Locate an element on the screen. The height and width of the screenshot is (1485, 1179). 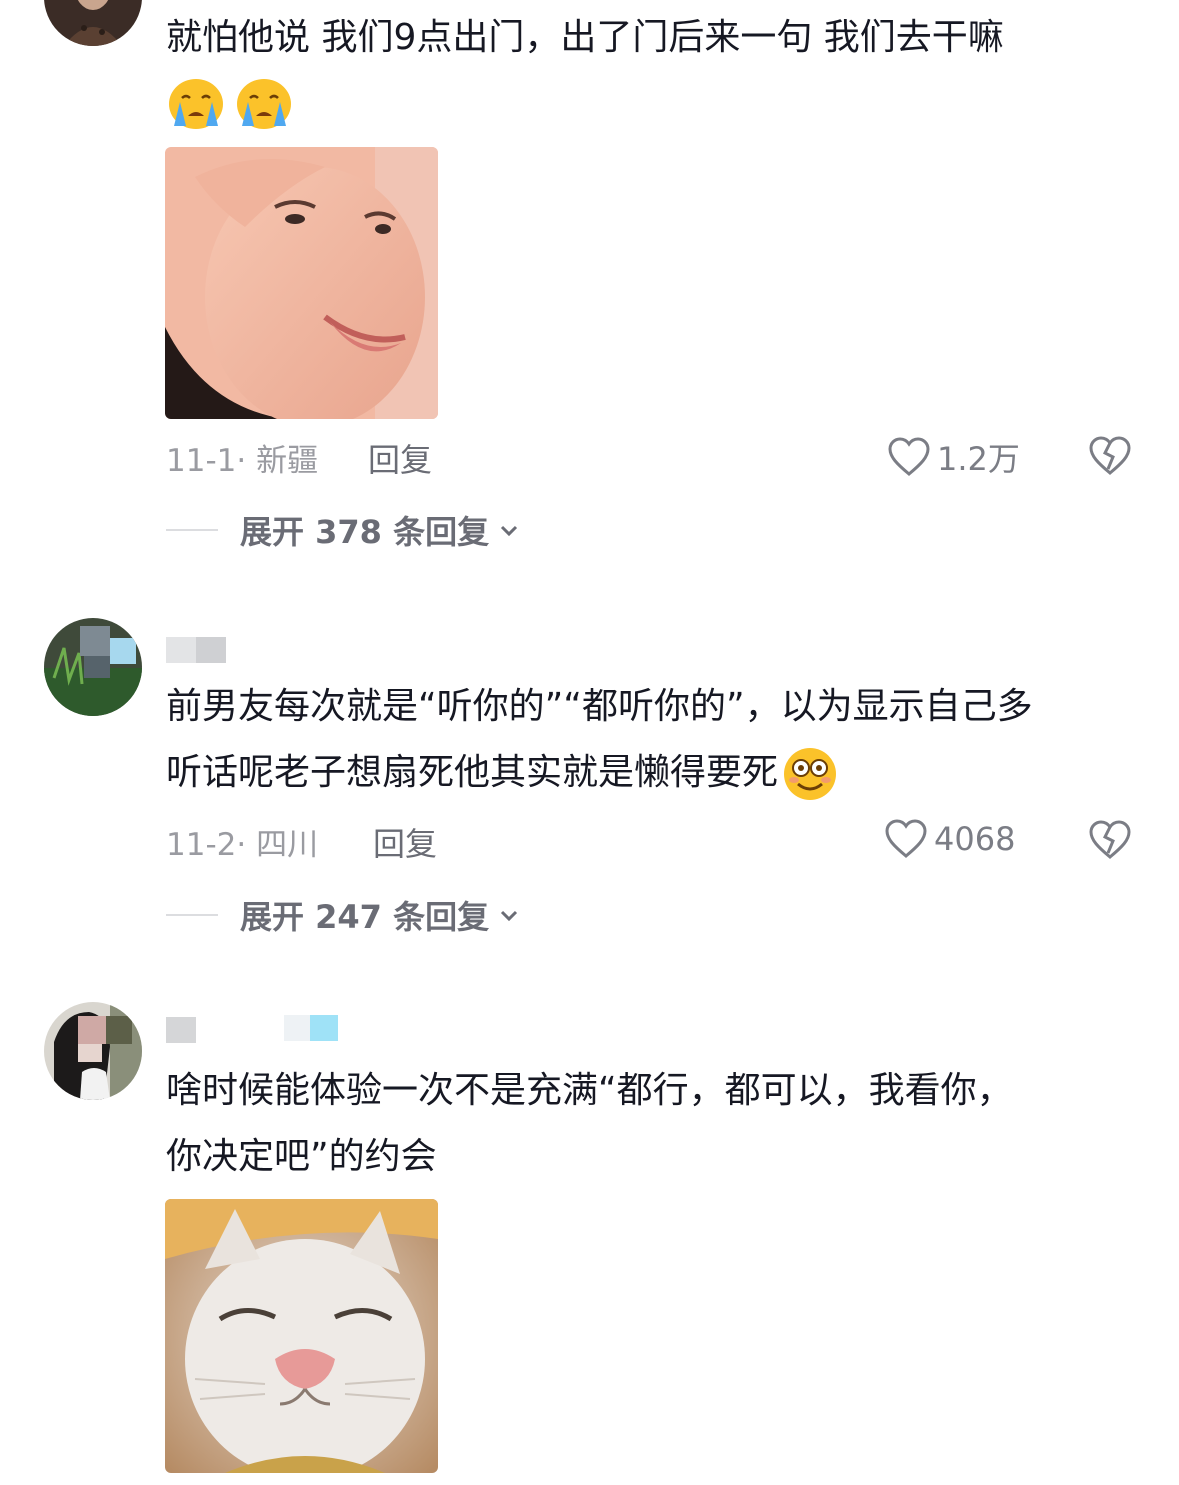
dizzy-smile-face-icon is located at coordinates (810, 774).